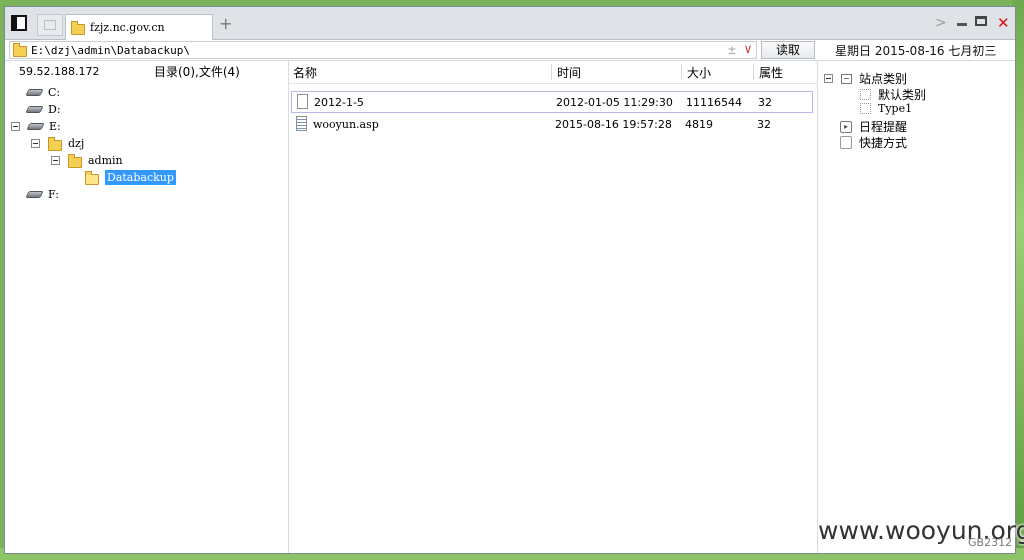 The image size is (1024, 560). Describe the element at coordinates (302, 101) in the screenshot. I see `file-icon` at that location.